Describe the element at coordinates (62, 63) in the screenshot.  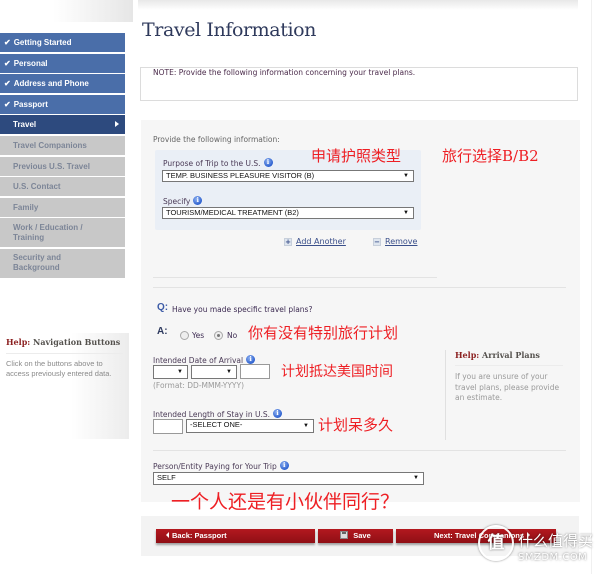
I see `sidebar-item-personal: ✔ Personal` at that location.